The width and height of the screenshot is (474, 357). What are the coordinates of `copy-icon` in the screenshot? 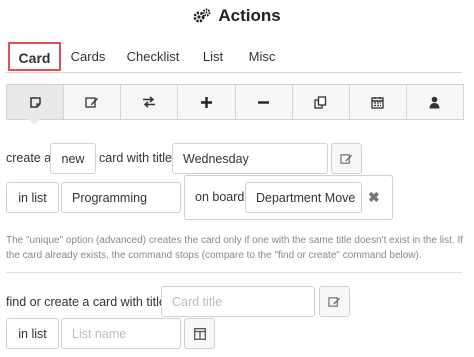 It's located at (320, 102).